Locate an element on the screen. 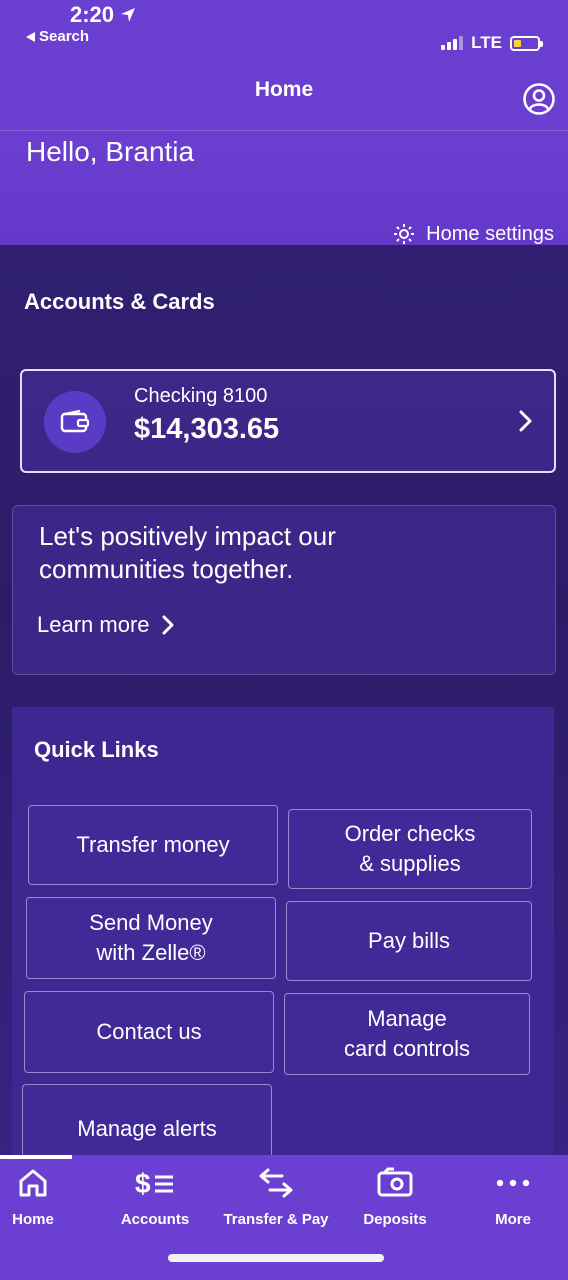 This screenshot has width=568, height=1280. more-icon is located at coordinates (513, 1183).